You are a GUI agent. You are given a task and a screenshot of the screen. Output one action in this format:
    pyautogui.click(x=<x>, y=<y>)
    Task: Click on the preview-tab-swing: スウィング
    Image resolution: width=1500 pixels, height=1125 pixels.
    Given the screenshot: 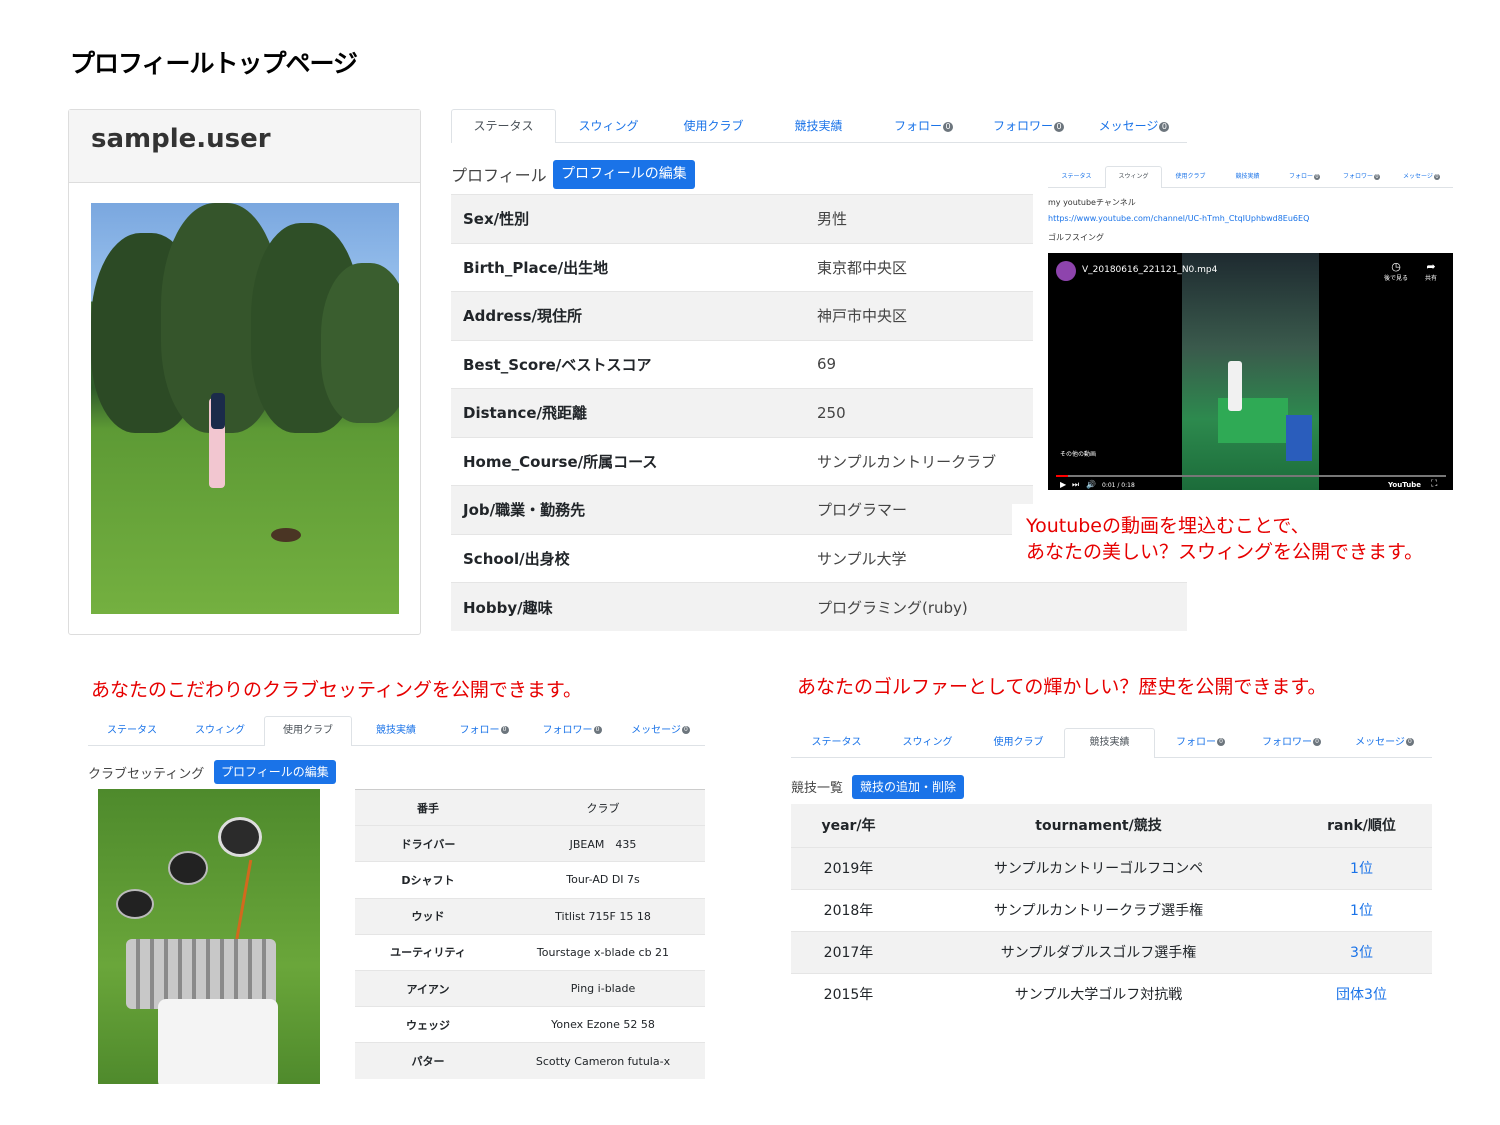 What is the action you would take?
    pyautogui.click(x=1133, y=177)
    